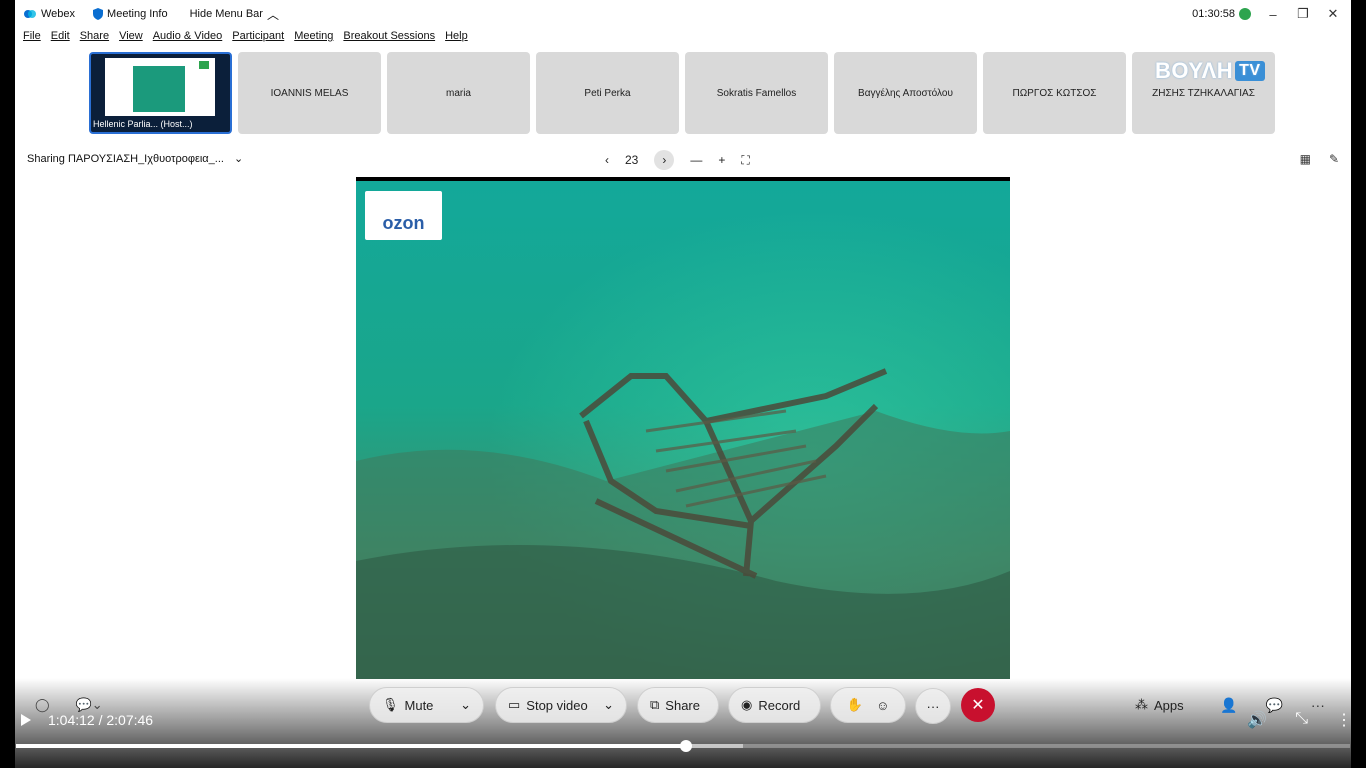  What do you see at coordinates (272, 14) in the screenshot?
I see `chevron-up-icon: ︿` at bounding box center [272, 14].